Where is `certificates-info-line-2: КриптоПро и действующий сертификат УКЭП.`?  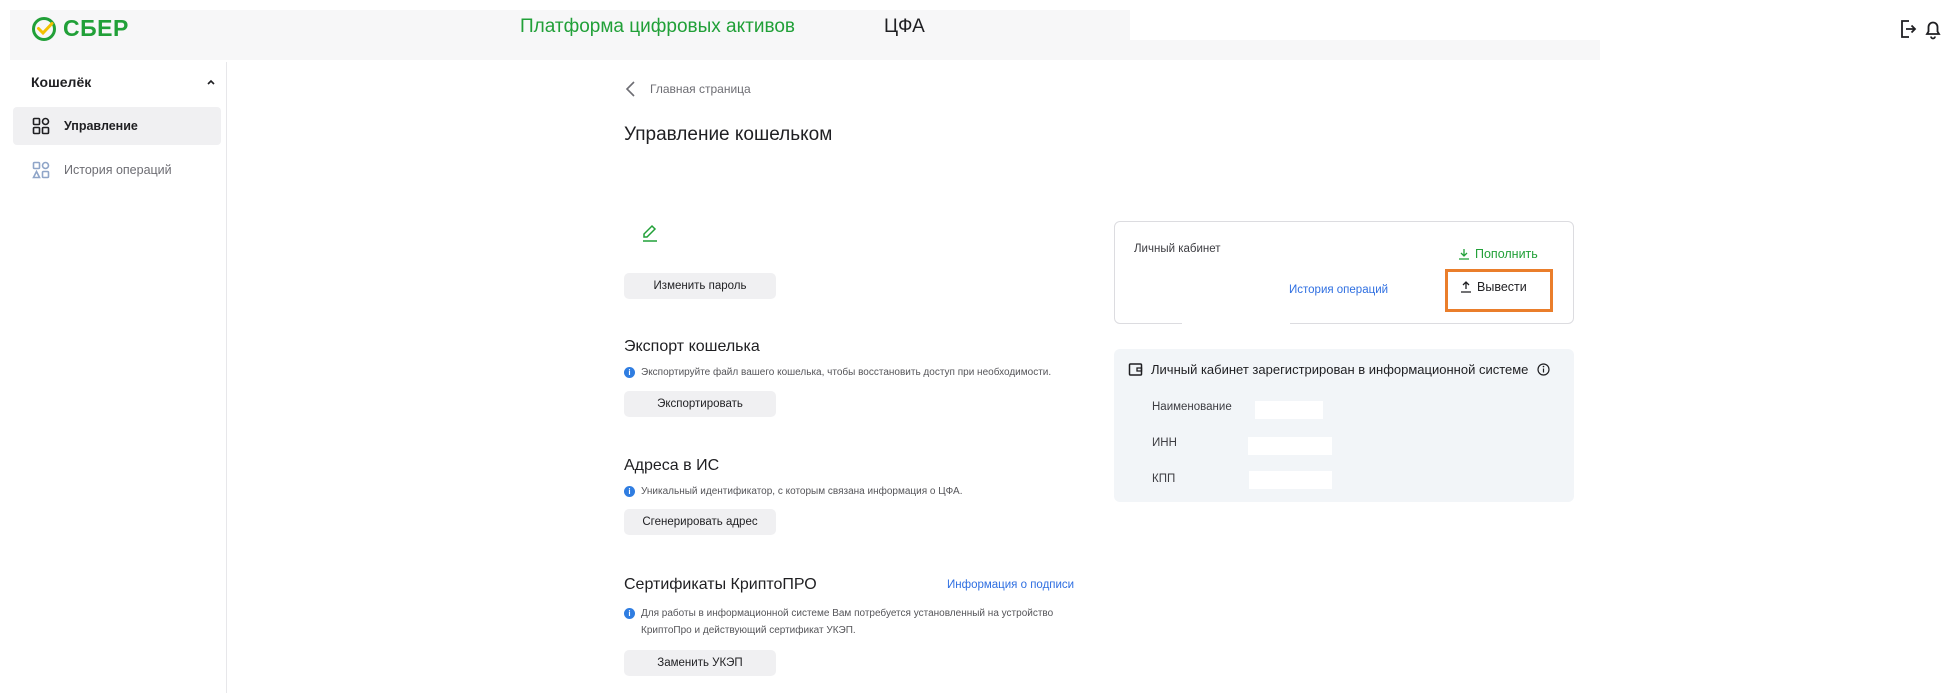 certificates-info-line-2: КриптоПро и действующий сертификат УКЭП. is located at coordinates (748, 630).